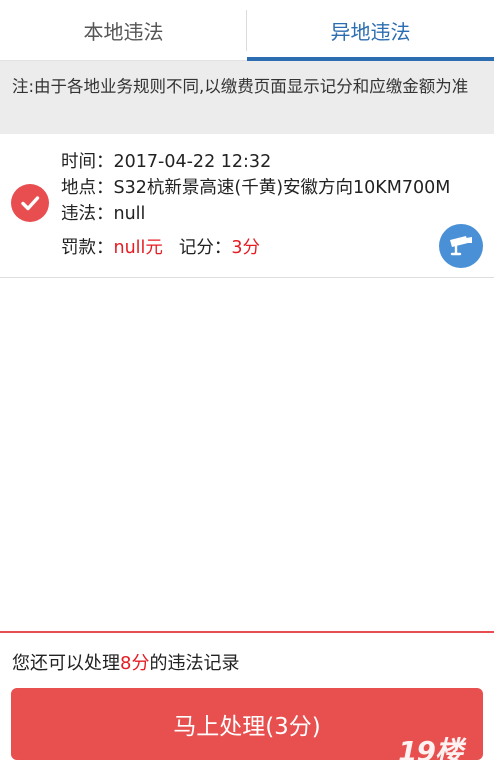 Image resolution: width=494 pixels, height=780 pixels. What do you see at coordinates (444, 754) in the screenshot?
I see `site-watermark-logo: 19楼 19lou.com` at bounding box center [444, 754].